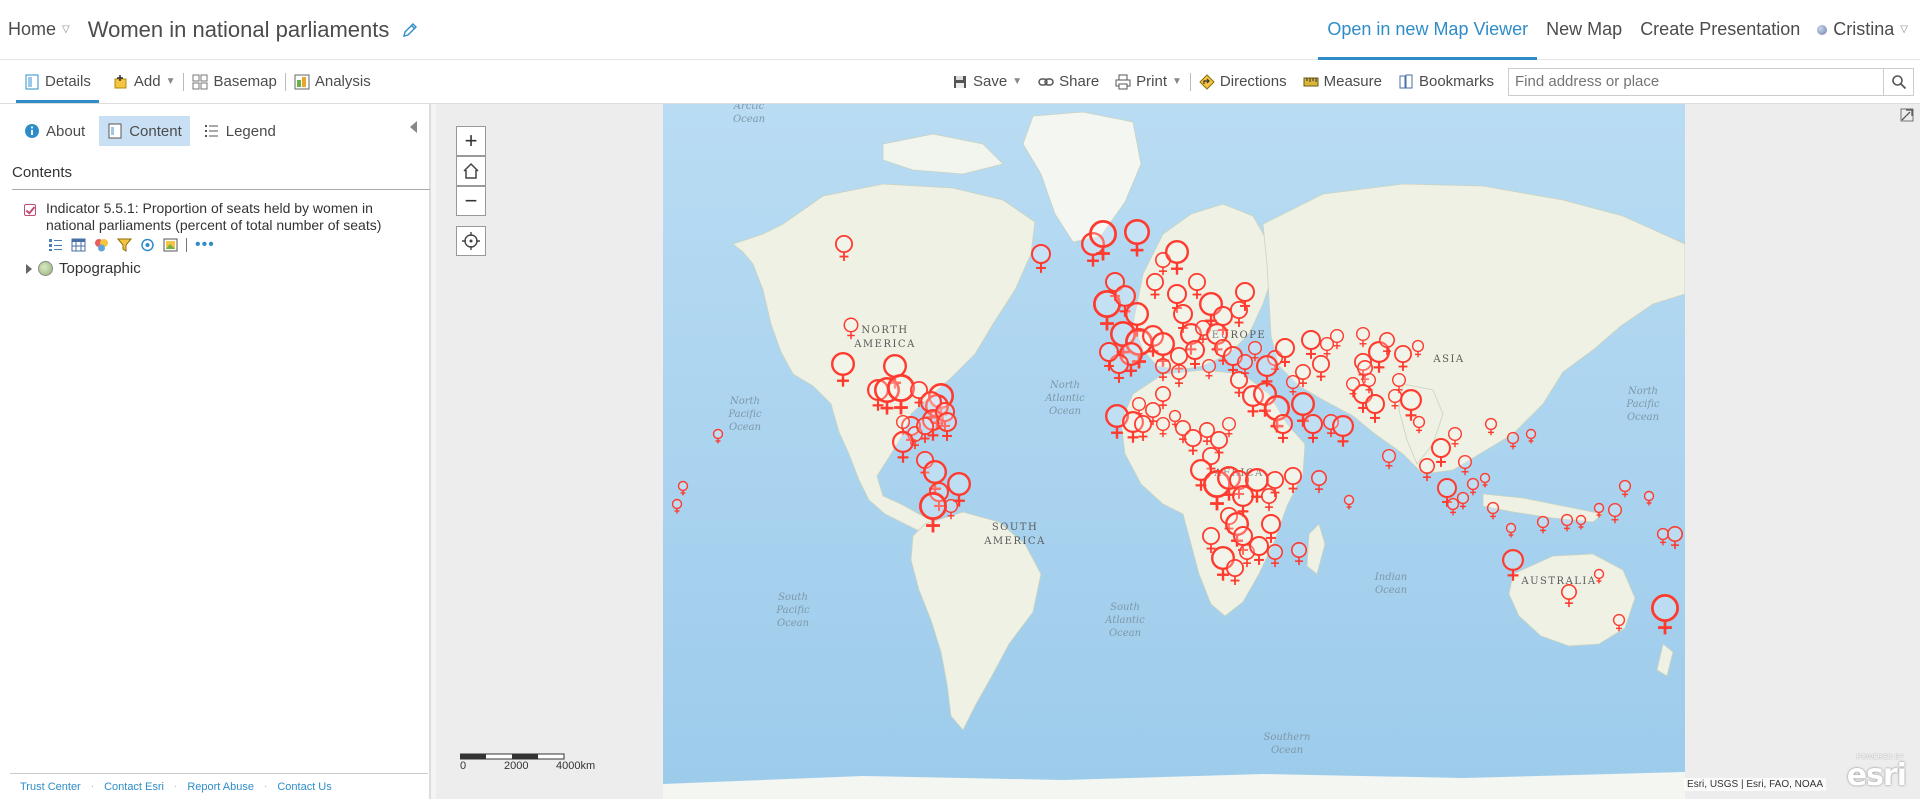 This screenshot has height=803, width=1920. I want to click on scale-label-2000: 2000, so click(516, 766).